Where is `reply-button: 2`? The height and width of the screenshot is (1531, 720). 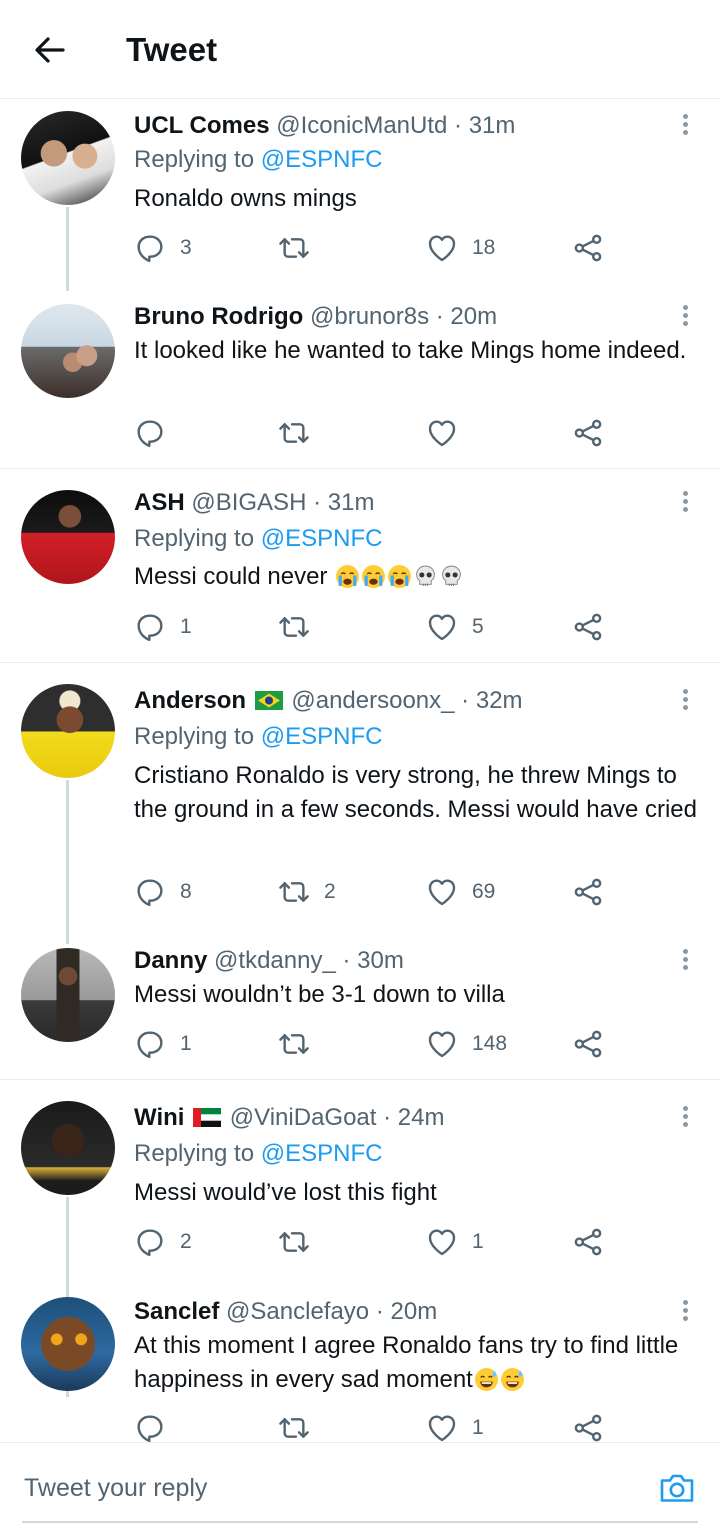 reply-button: 2 is located at coordinates (163, 1242).